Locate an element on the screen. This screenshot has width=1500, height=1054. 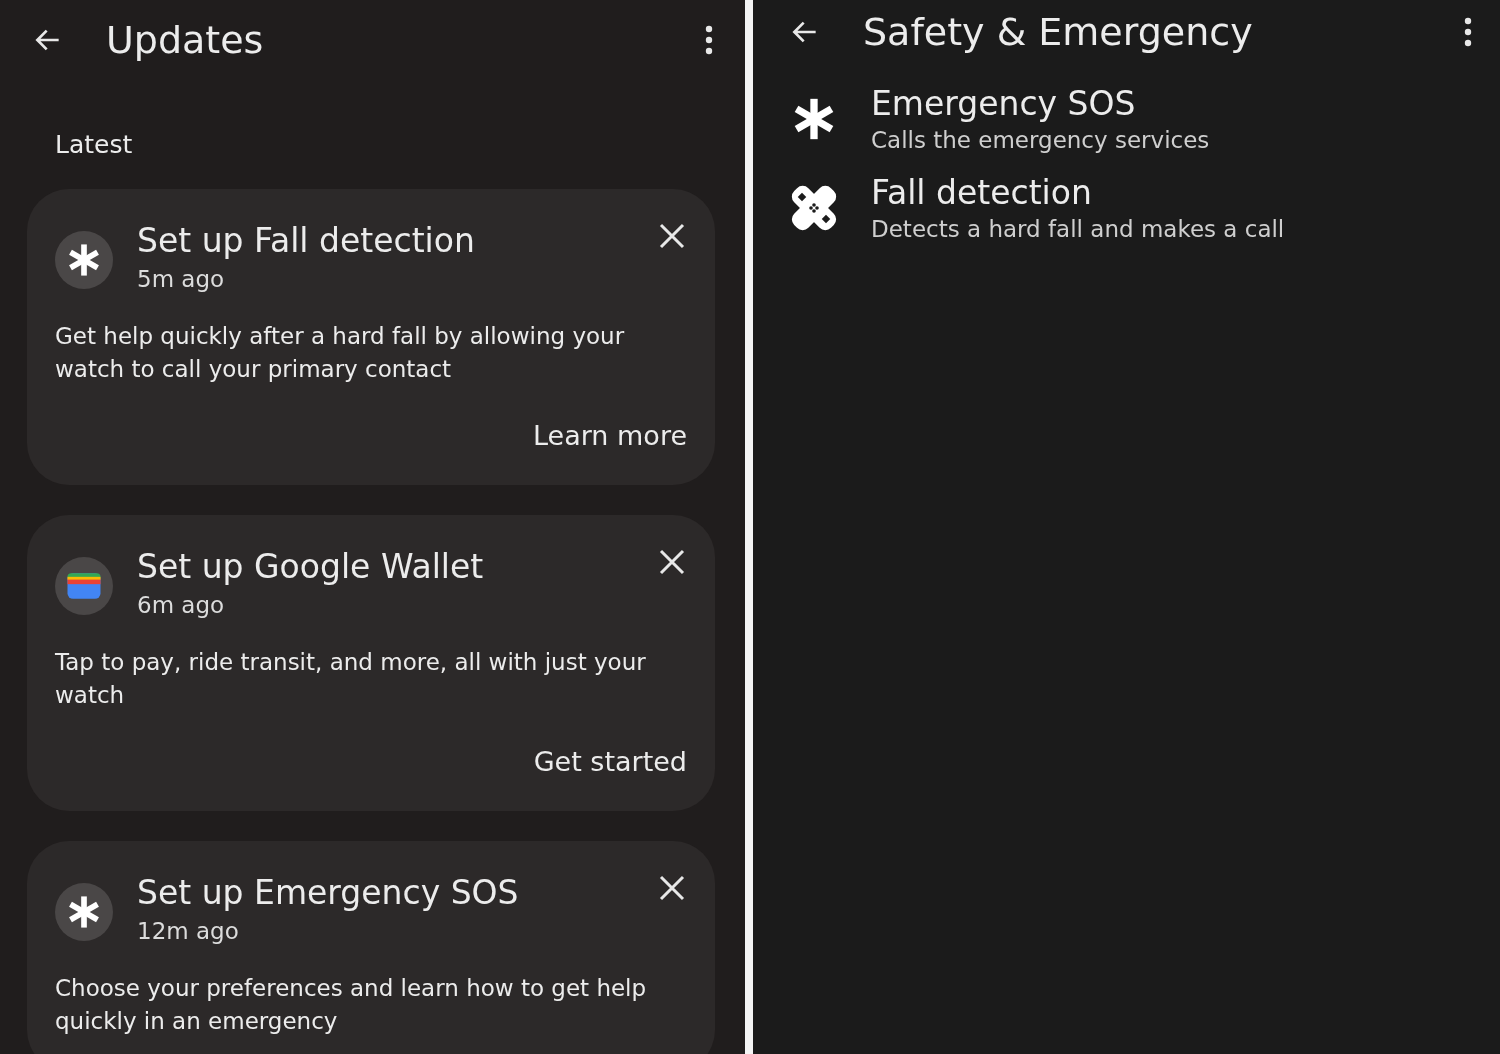
screen-title: Updates is located at coordinates (185, 40).